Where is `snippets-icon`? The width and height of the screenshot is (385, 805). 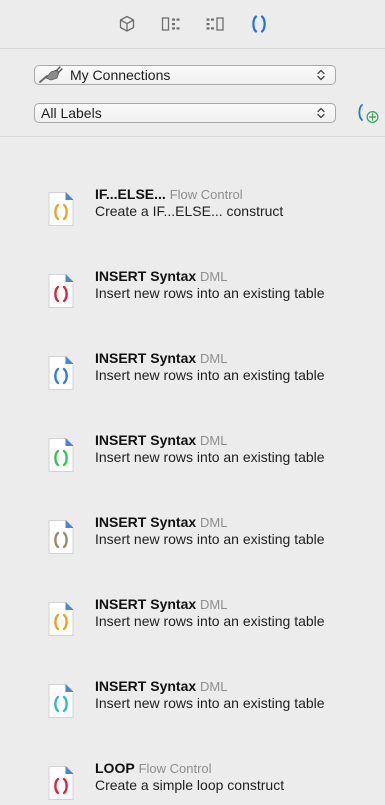 snippets-icon is located at coordinates (259, 24).